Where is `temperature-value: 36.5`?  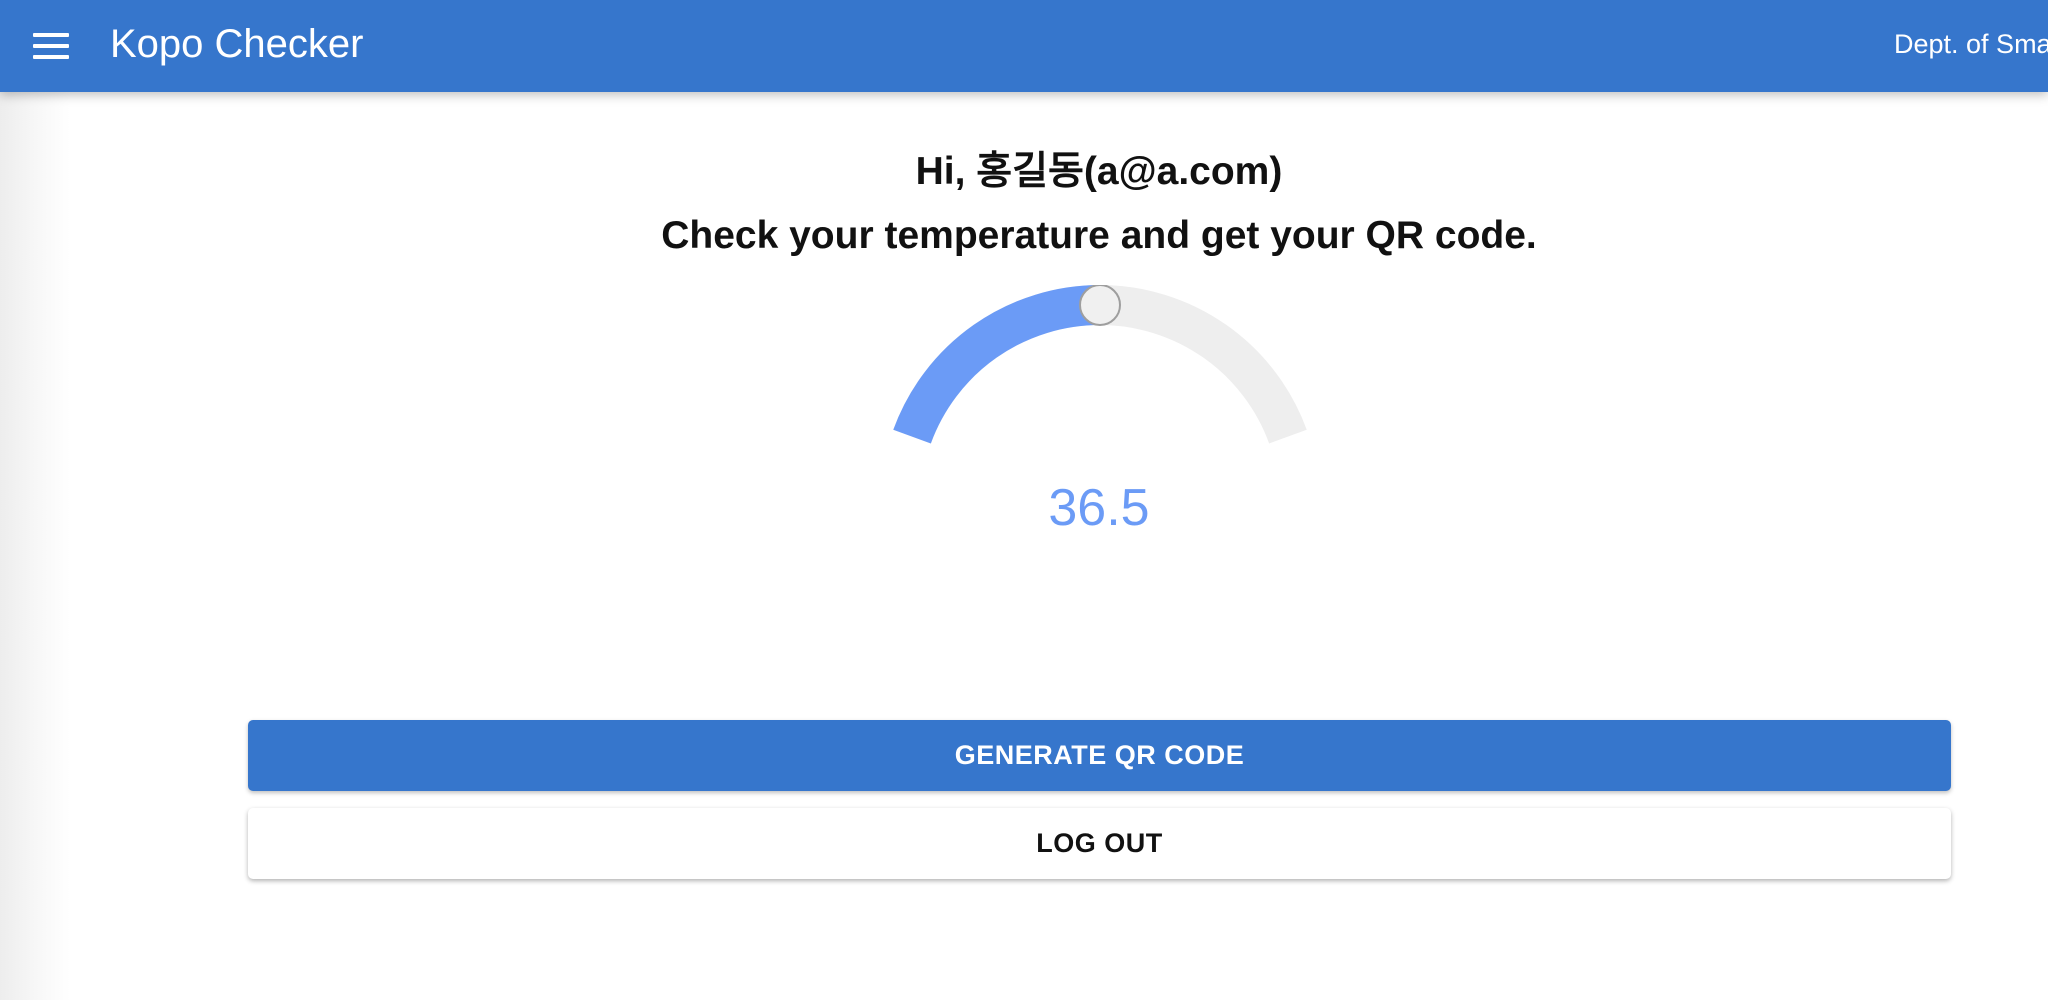
temperature-value: 36.5 is located at coordinates (1099, 508).